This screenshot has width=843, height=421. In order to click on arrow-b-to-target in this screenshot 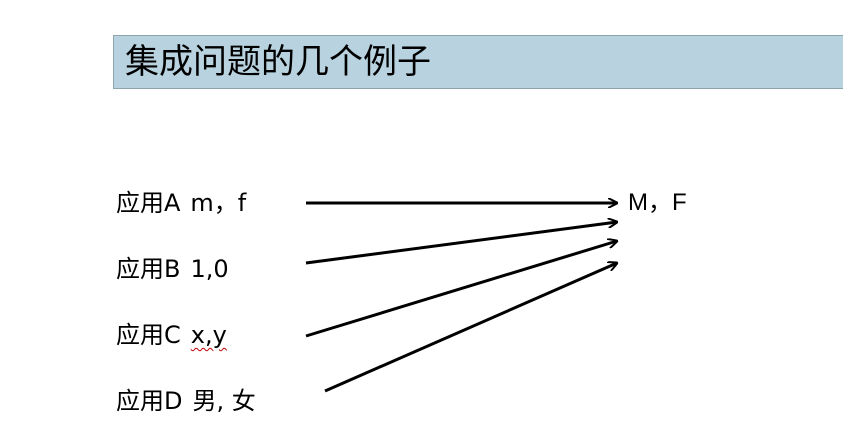, I will do `click(461, 243)`.